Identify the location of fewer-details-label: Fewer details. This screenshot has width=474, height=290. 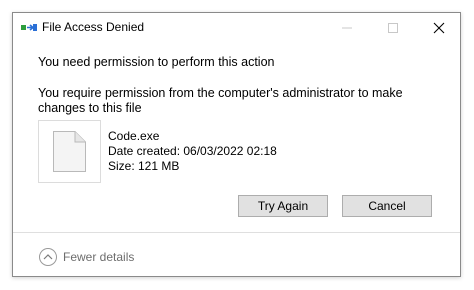
(99, 257).